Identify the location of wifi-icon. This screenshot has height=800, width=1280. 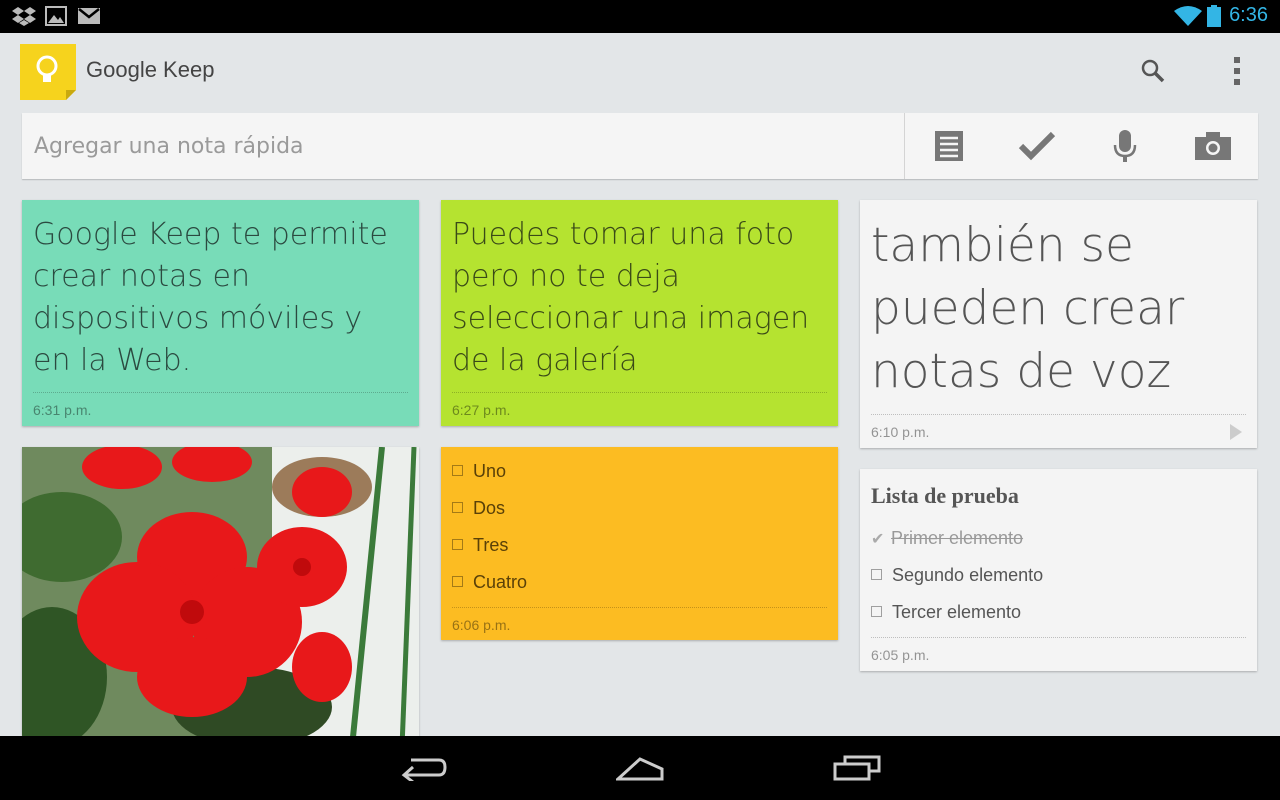
(1188, 18).